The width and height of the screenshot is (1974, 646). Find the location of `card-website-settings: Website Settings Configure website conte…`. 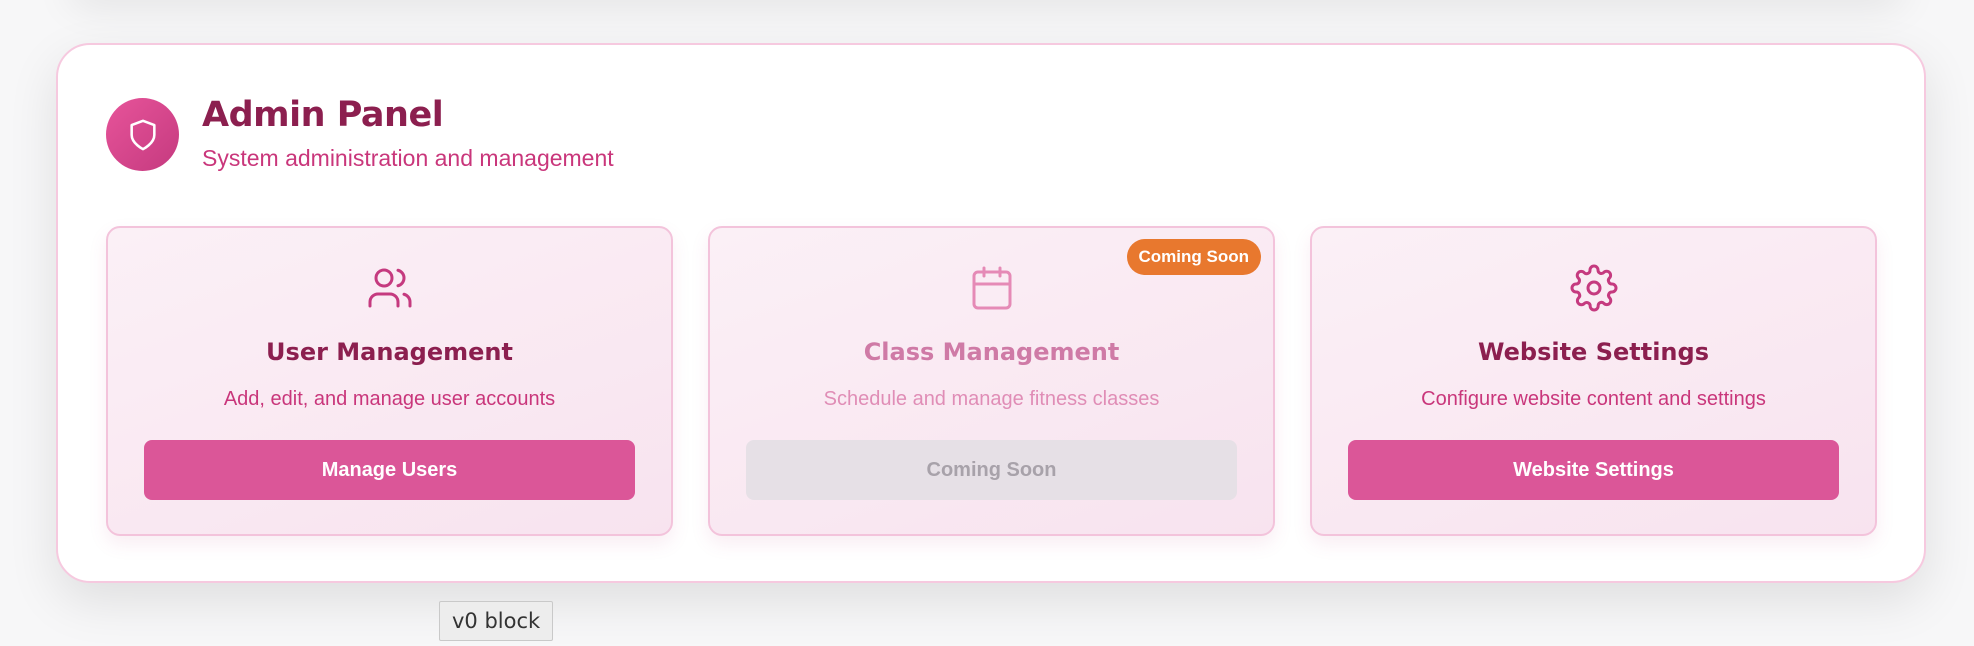

card-website-settings: Website Settings Configure website conte… is located at coordinates (1593, 381).